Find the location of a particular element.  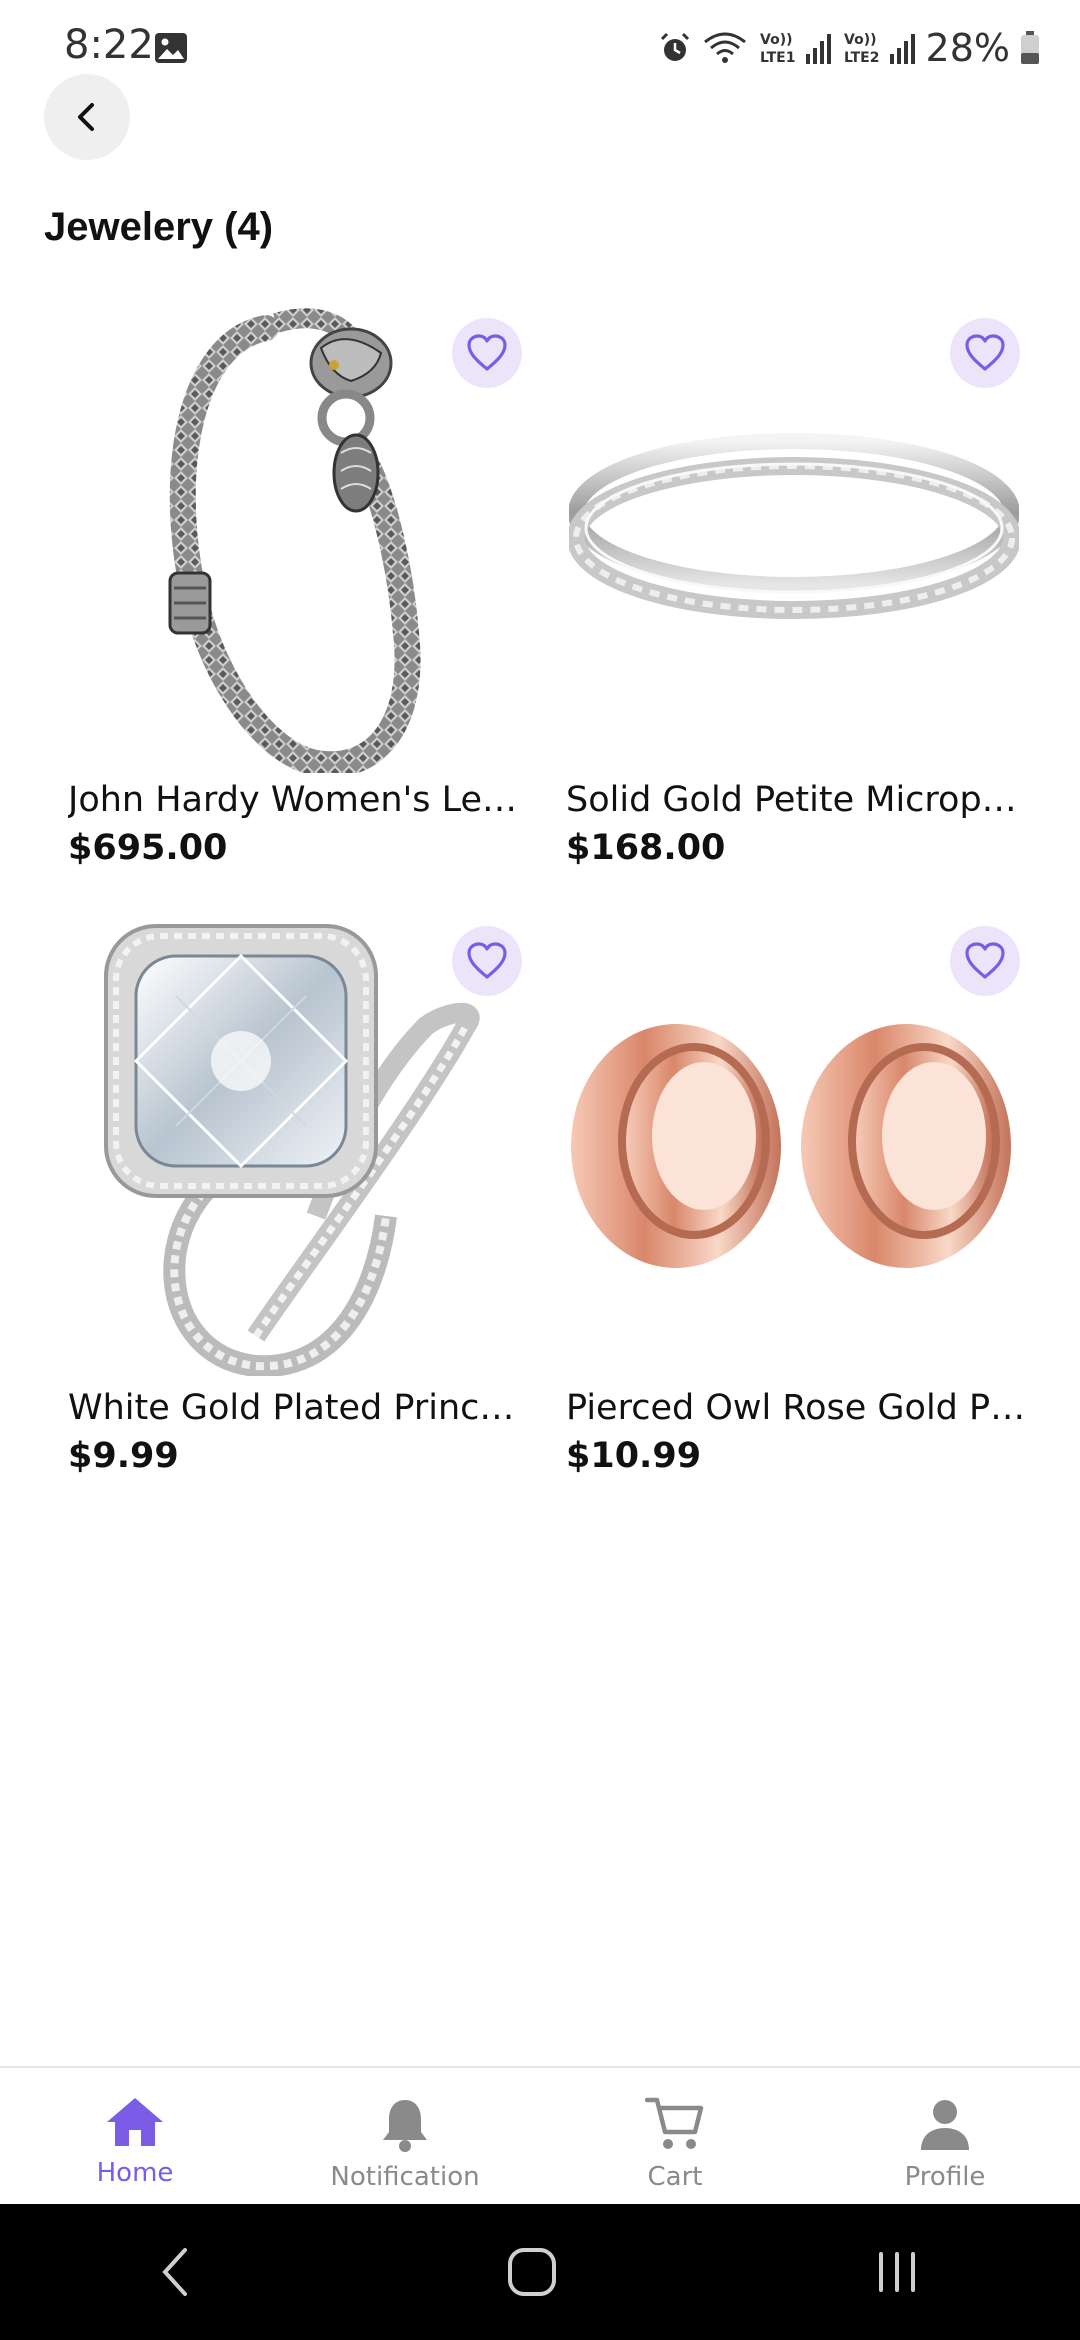

nav-label-notification: Notification is located at coordinates (405, 2177).